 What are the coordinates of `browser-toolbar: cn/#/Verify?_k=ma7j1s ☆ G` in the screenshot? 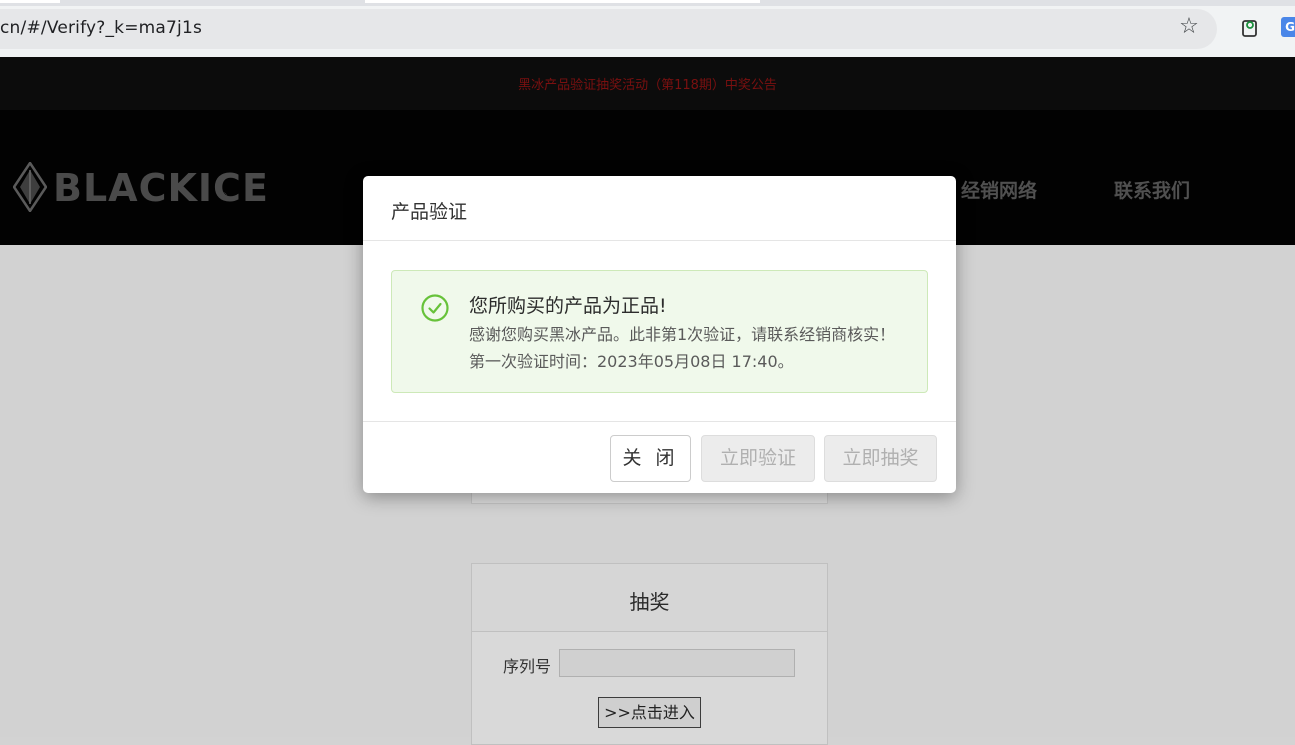 It's located at (647, 28).